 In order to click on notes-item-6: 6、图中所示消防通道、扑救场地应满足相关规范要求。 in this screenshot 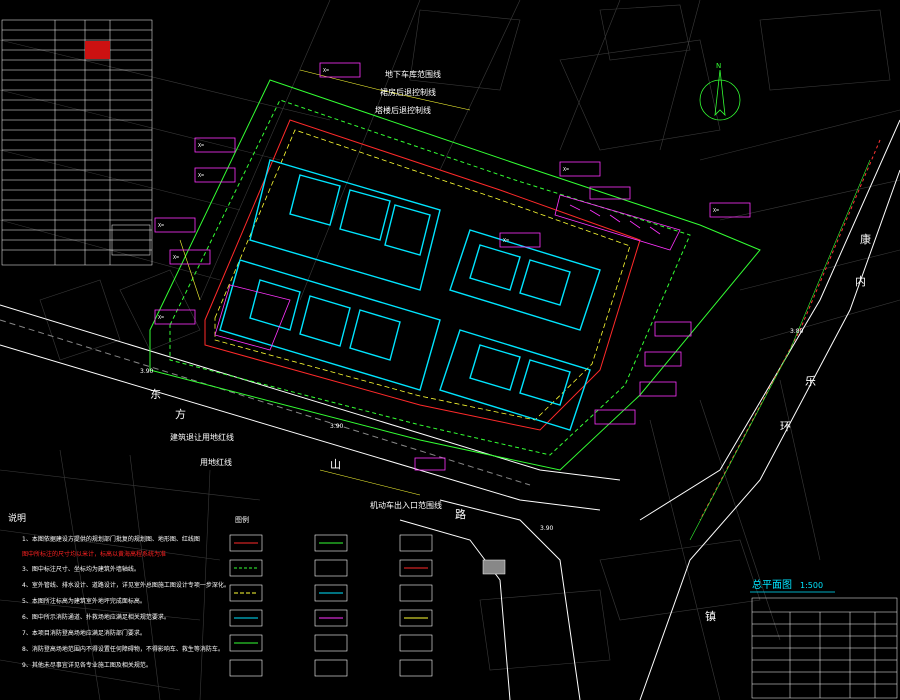, I will do `click(96, 617)`.